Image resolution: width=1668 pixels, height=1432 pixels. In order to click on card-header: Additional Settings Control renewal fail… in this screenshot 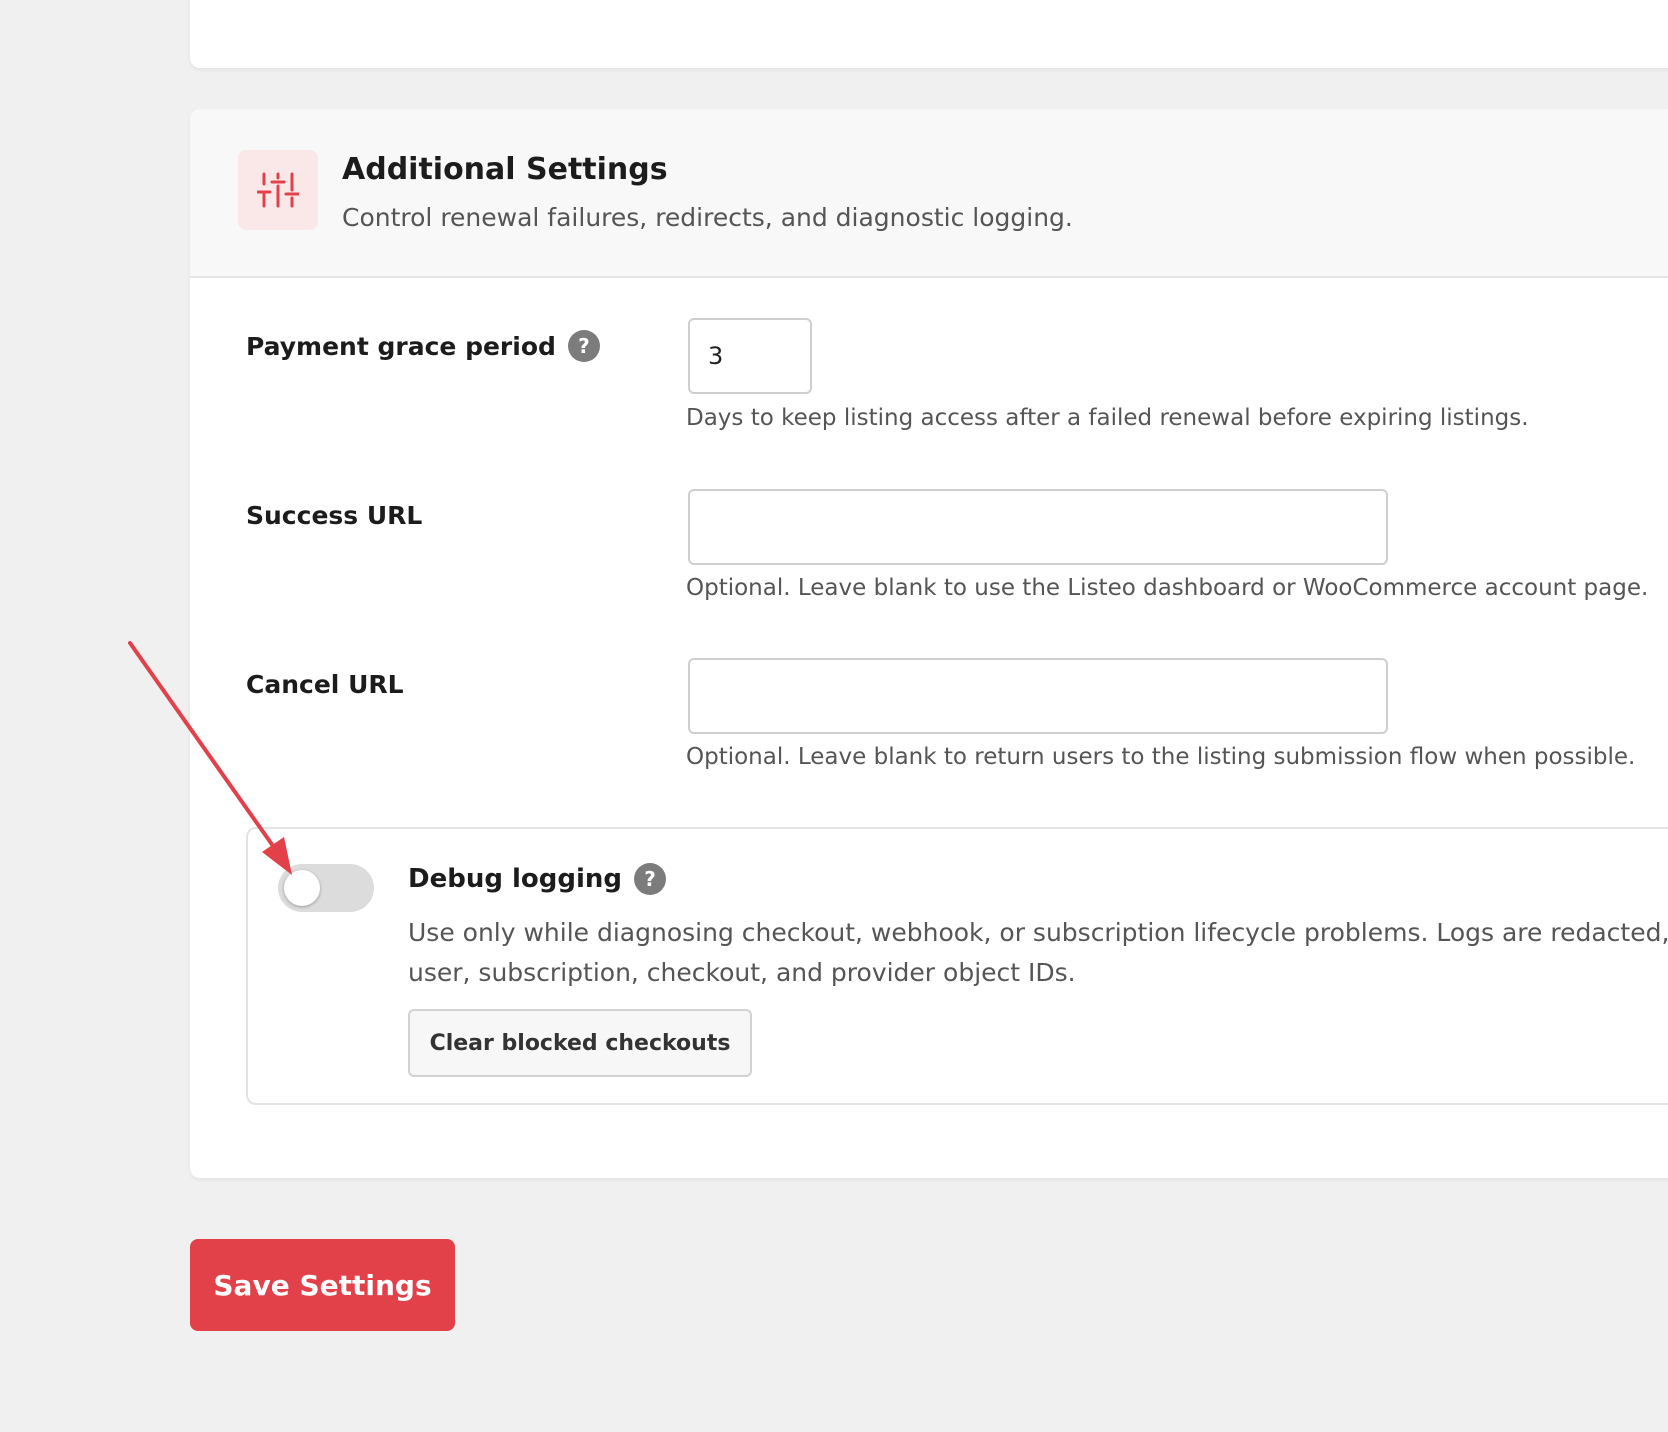, I will do `click(929, 193)`.